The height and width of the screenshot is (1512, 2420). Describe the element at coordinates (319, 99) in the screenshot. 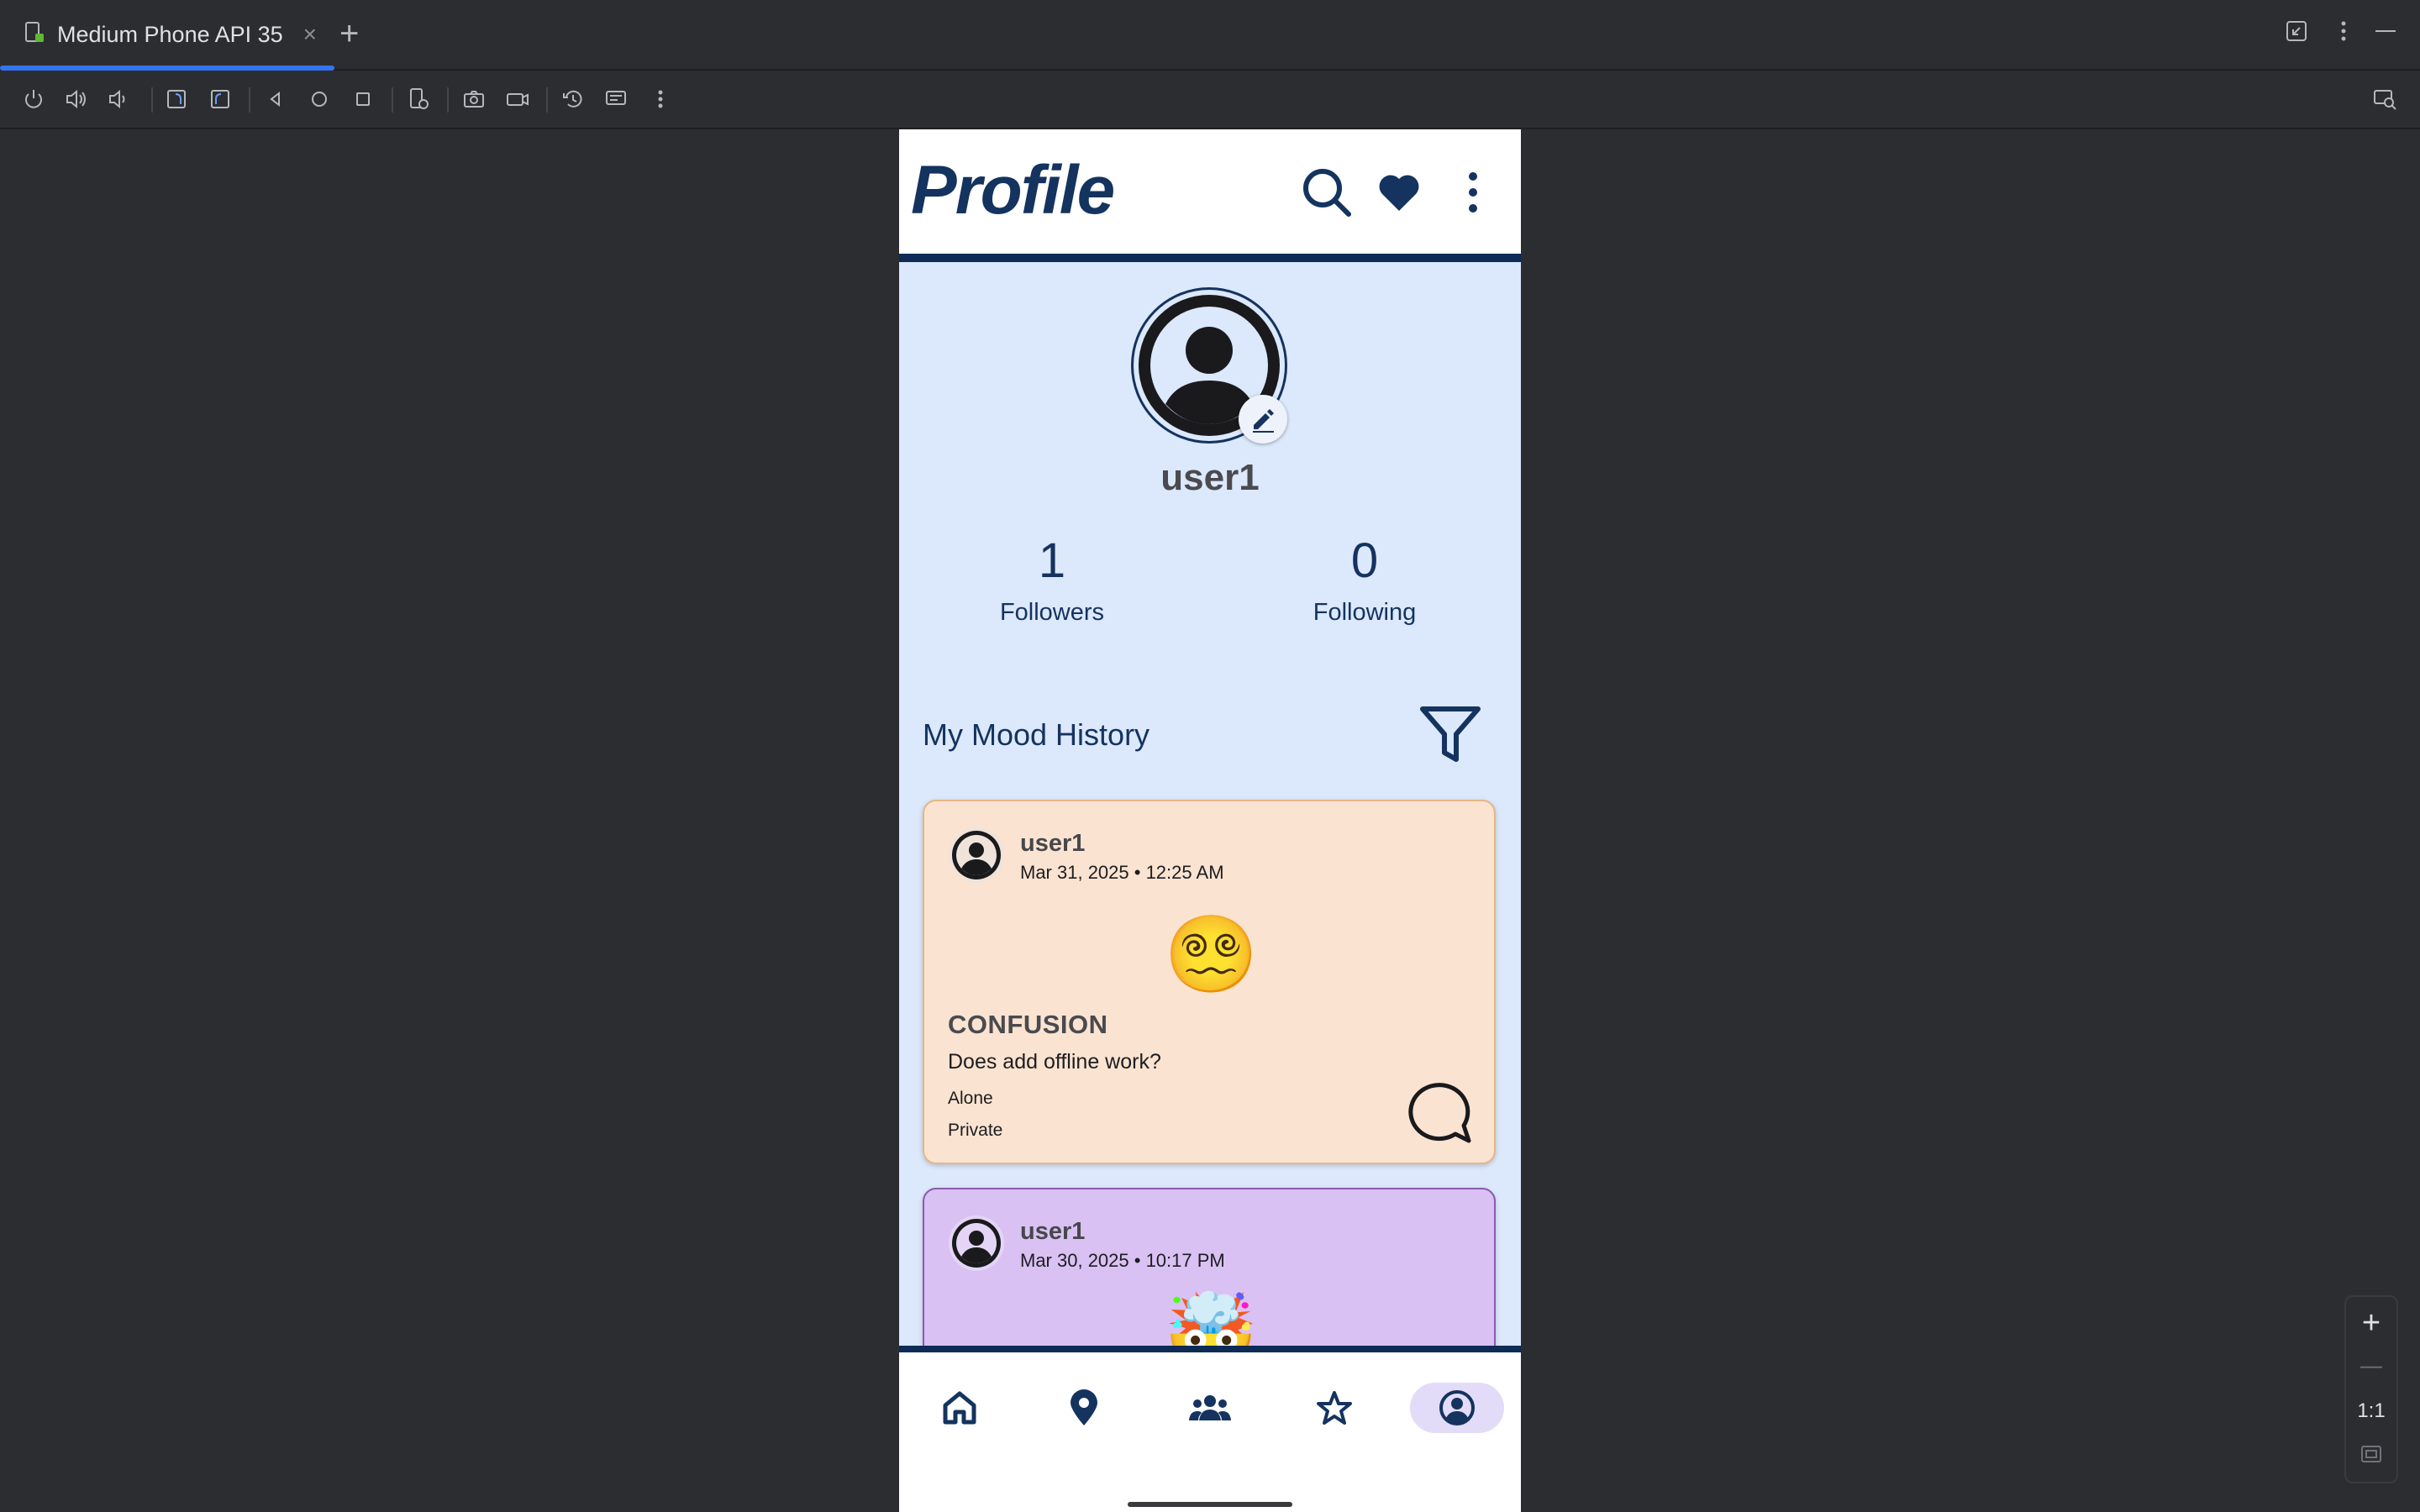

I see `home-button-icon` at that location.